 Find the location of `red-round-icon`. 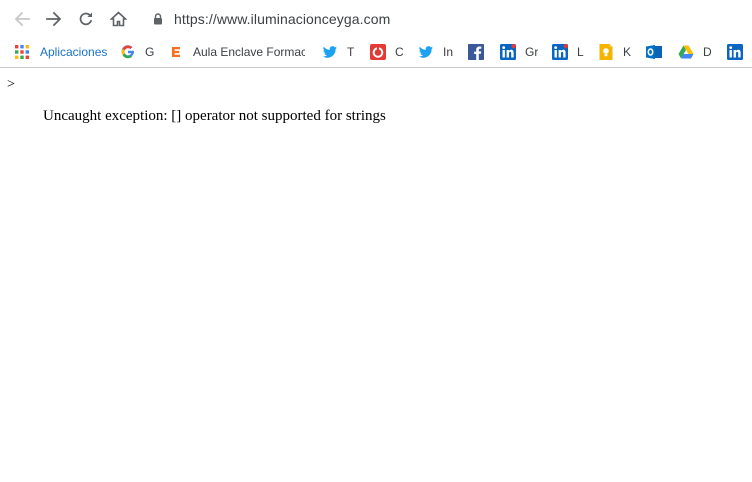

red-round-icon is located at coordinates (378, 52).